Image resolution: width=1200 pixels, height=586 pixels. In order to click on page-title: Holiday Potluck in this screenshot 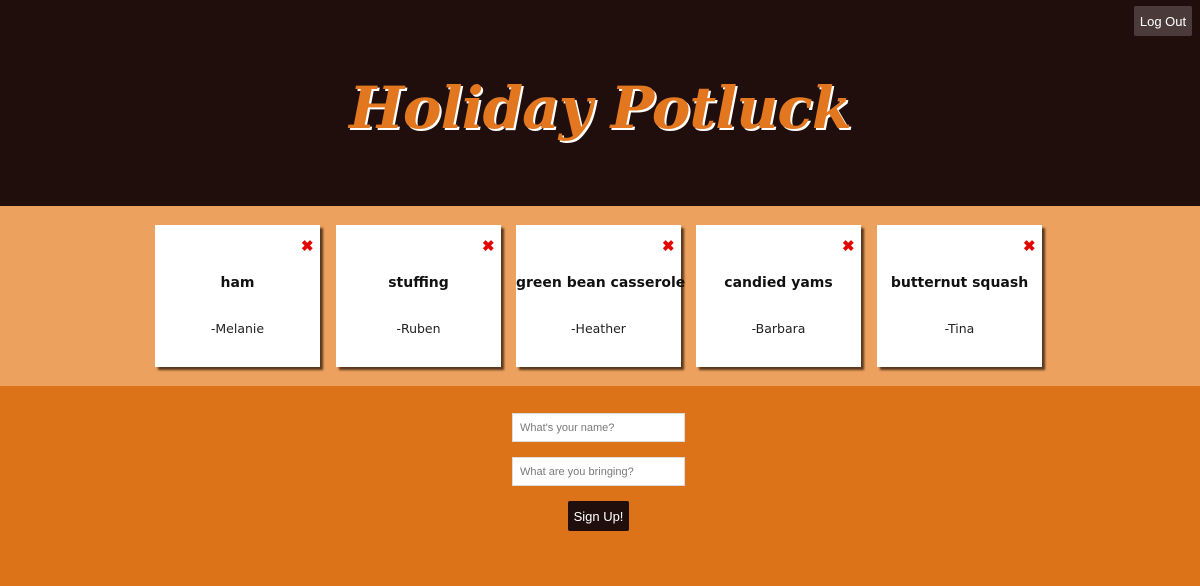, I will do `click(600, 108)`.